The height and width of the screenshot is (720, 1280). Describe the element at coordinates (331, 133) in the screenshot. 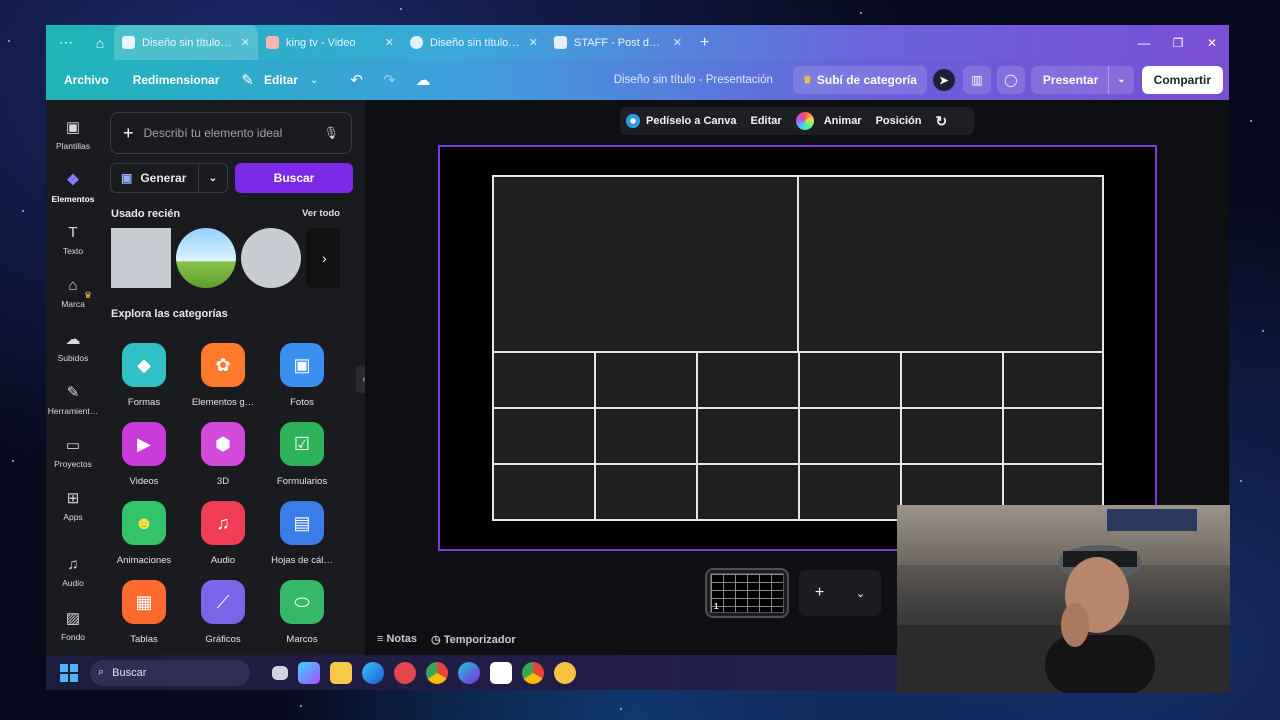

I see `microphone-icon: 🎙` at that location.